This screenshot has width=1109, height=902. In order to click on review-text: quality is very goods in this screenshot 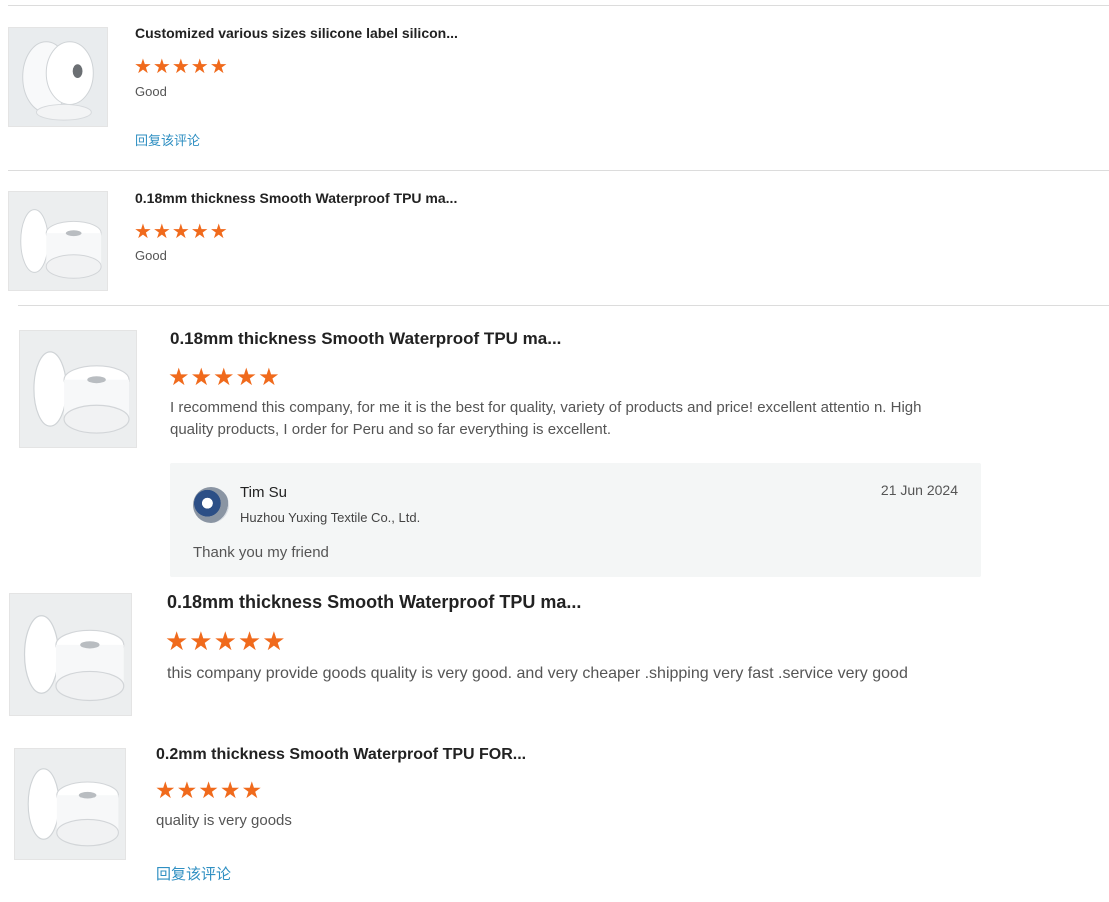, I will do `click(224, 820)`.